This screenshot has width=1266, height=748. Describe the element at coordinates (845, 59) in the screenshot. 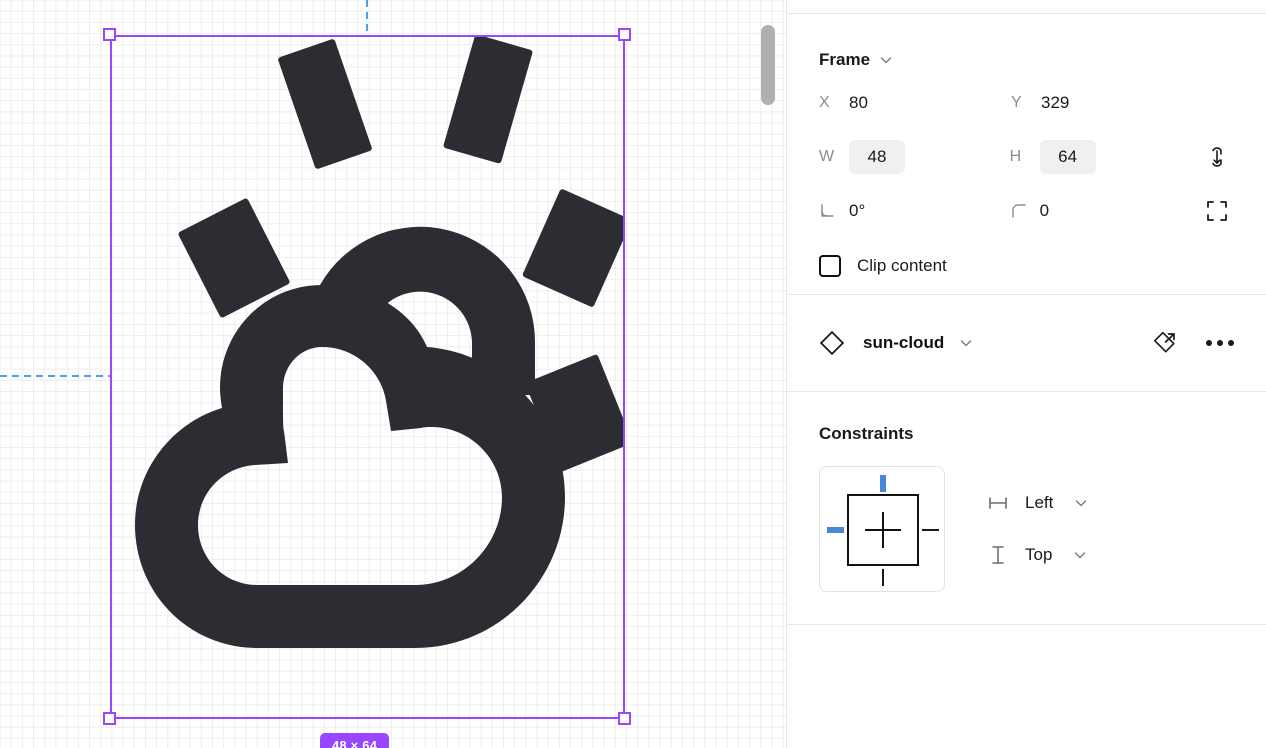

I see `frame-section-title: Frame` at that location.